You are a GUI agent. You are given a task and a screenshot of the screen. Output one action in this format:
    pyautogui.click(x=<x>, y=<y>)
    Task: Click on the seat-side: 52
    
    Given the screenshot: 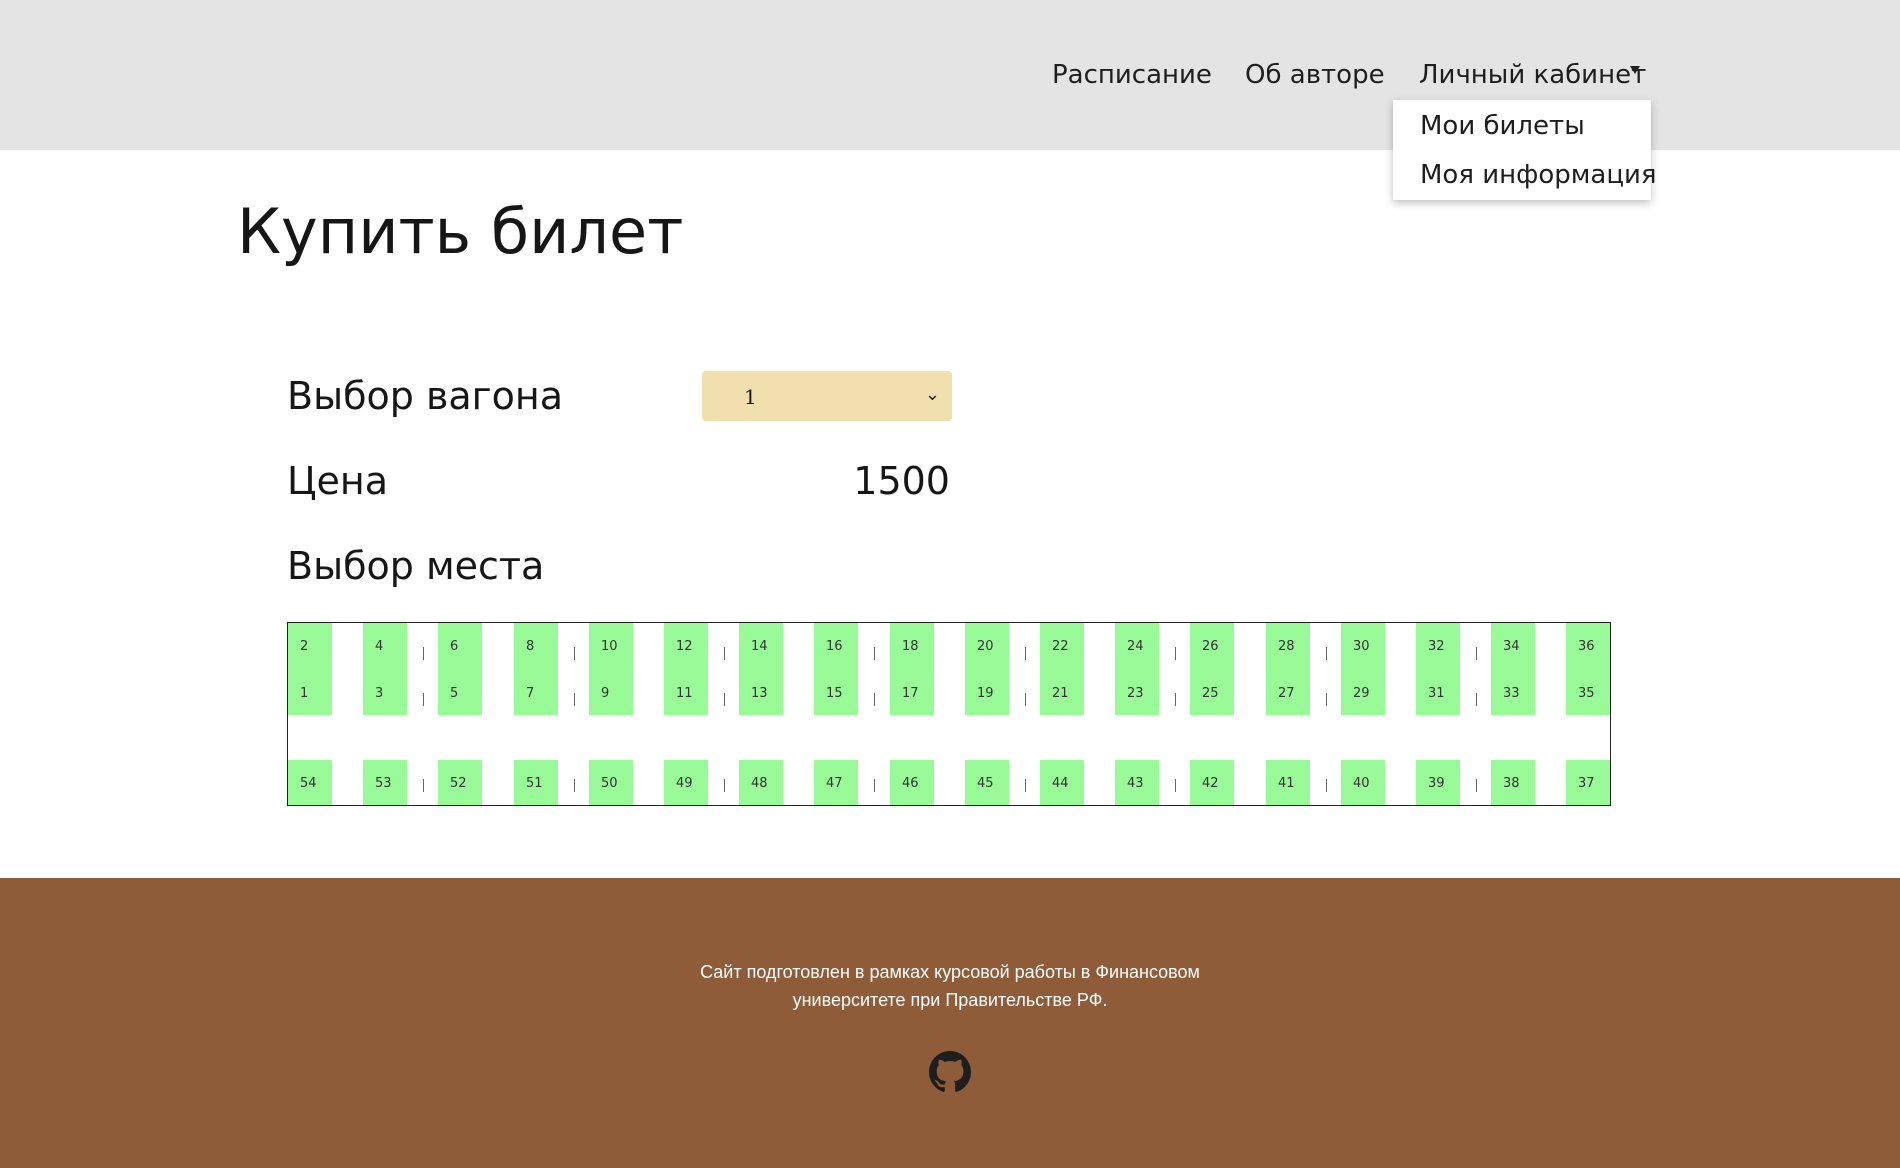 What is the action you would take?
    pyautogui.click(x=460, y=782)
    